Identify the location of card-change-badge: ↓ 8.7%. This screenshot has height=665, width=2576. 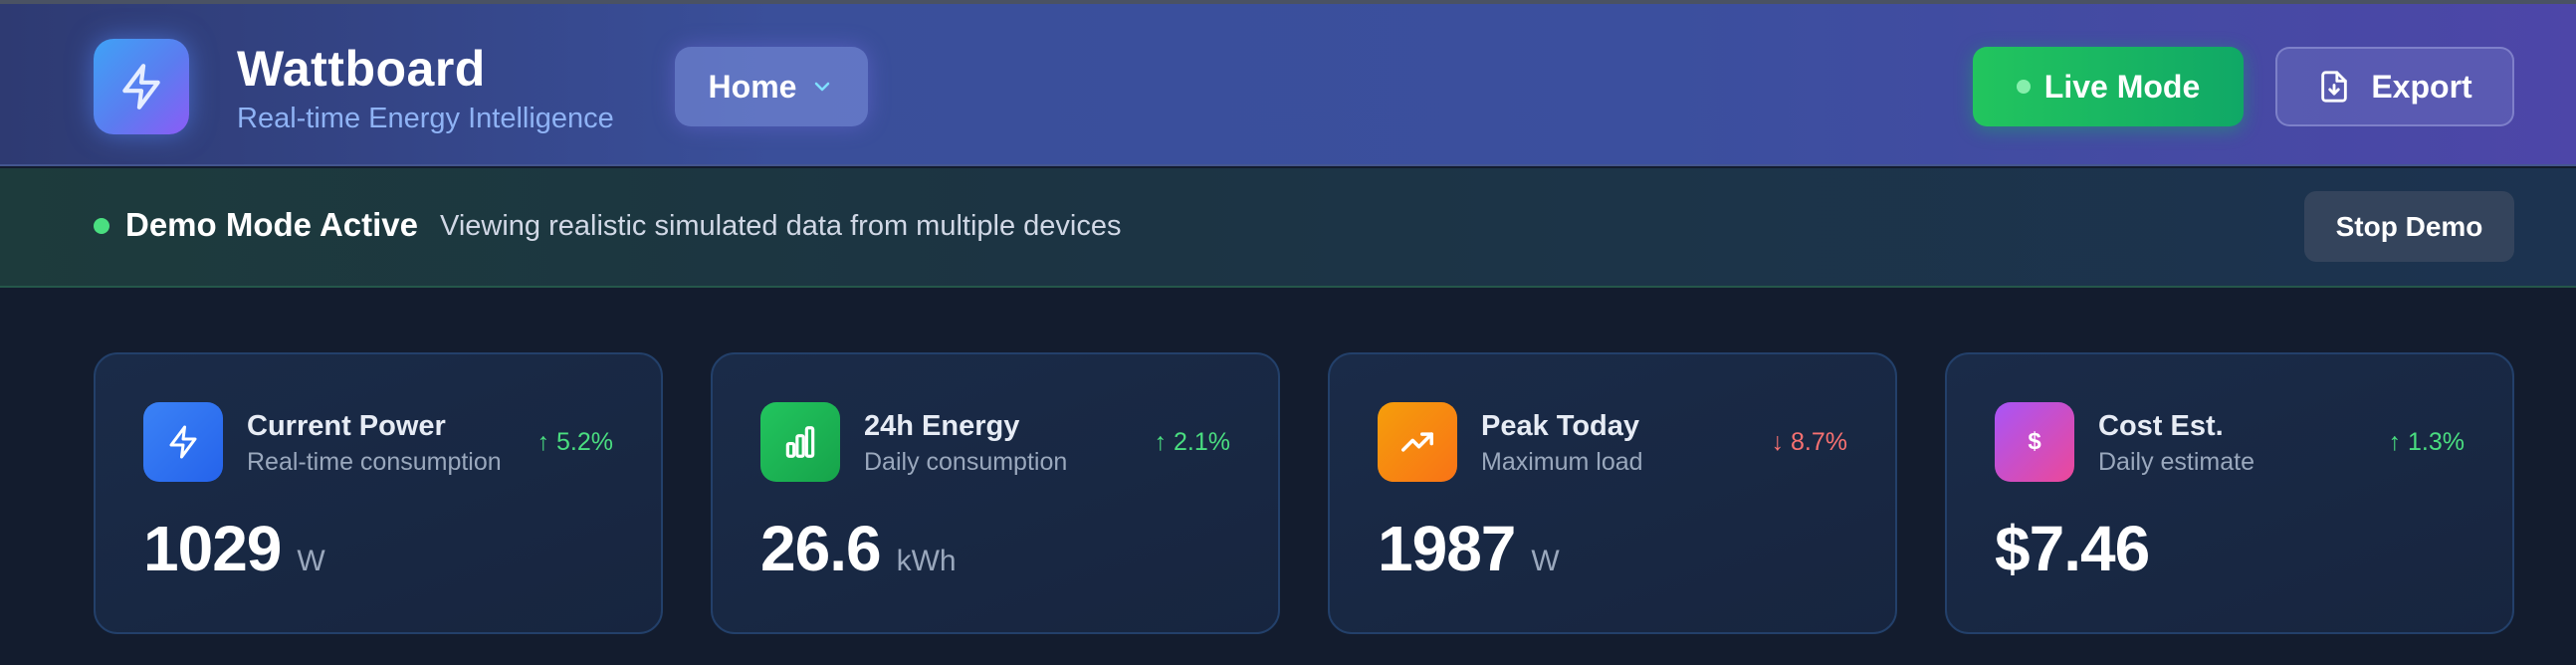
(1809, 442).